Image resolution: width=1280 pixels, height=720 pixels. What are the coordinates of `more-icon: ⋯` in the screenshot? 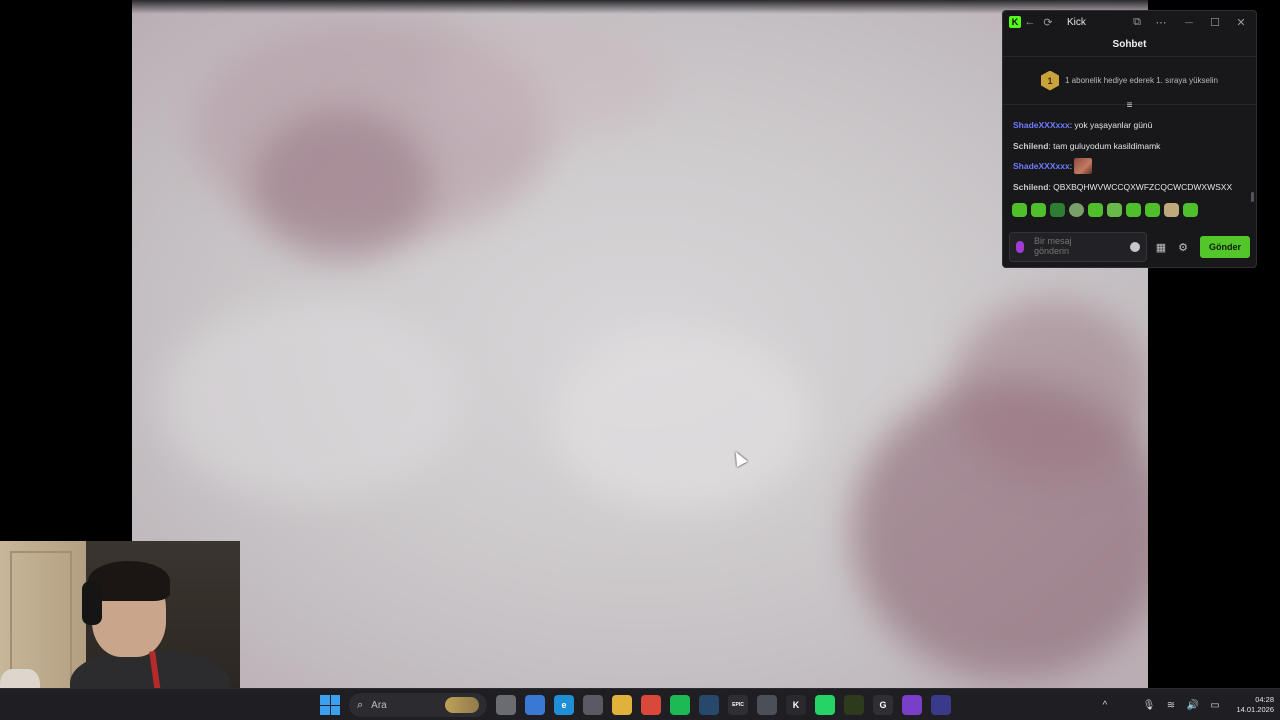 It's located at (1161, 22).